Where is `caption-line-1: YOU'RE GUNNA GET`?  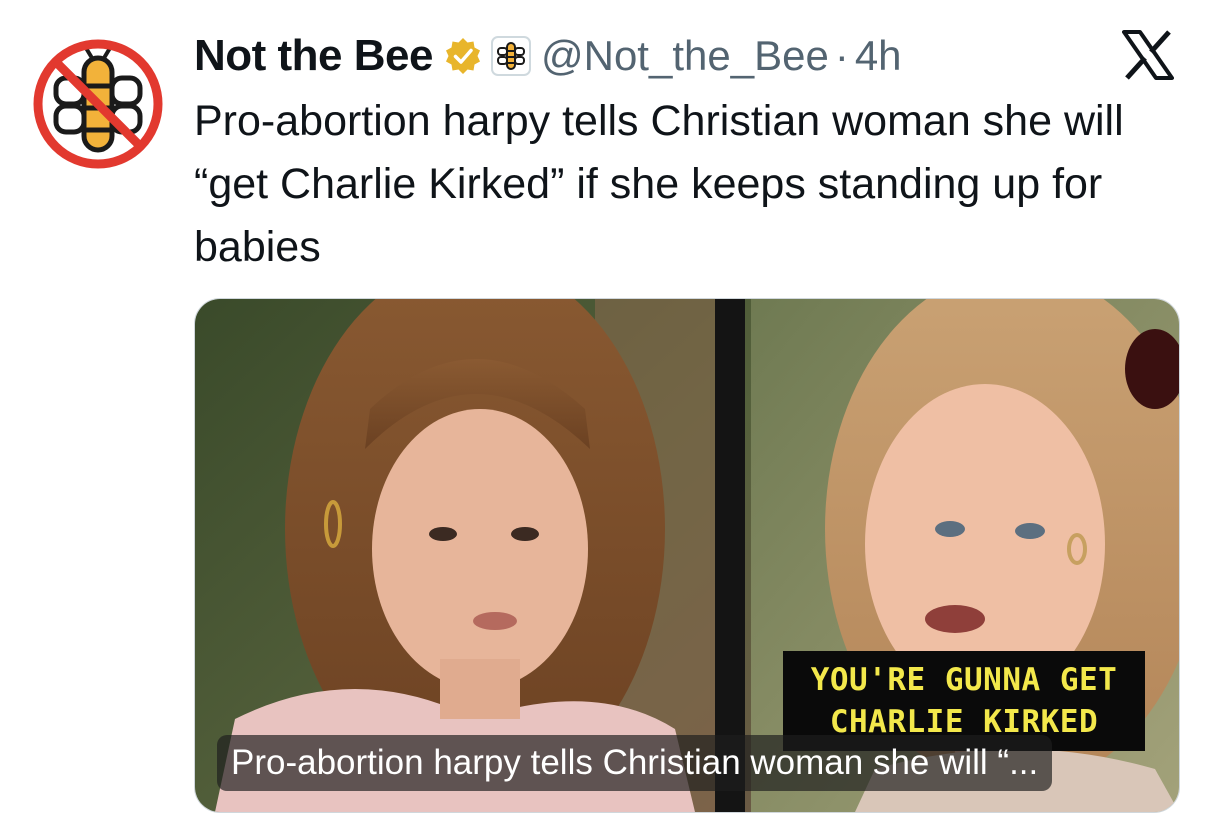 caption-line-1: YOU'RE GUNNA GET is located at coordinates (964, 680).